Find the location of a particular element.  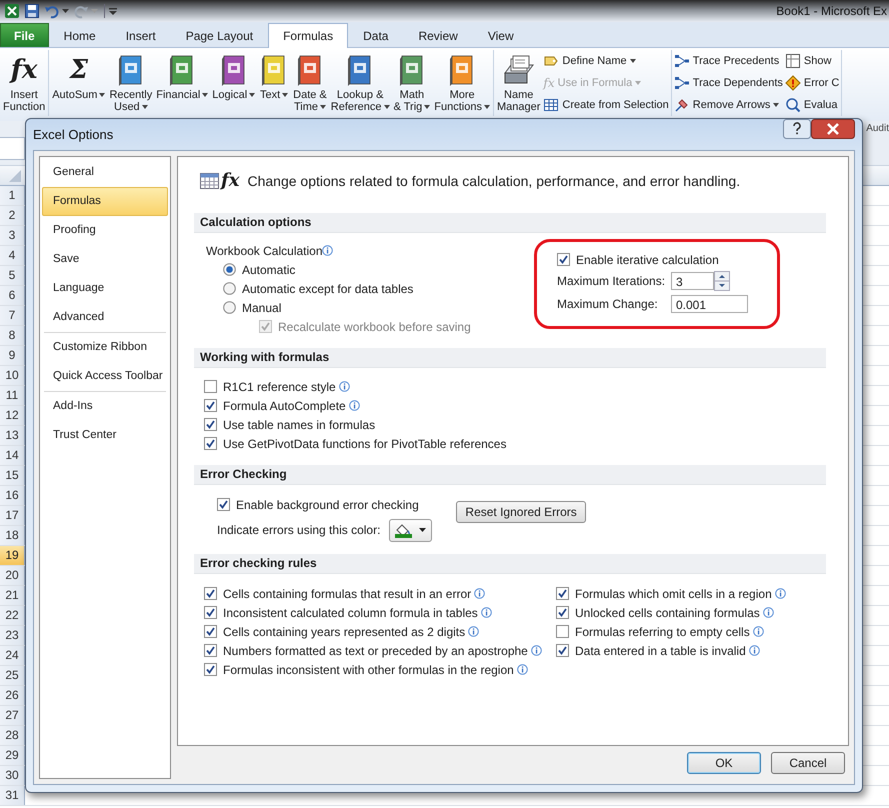

row-header: 16 is located at coordinates (12, 495).